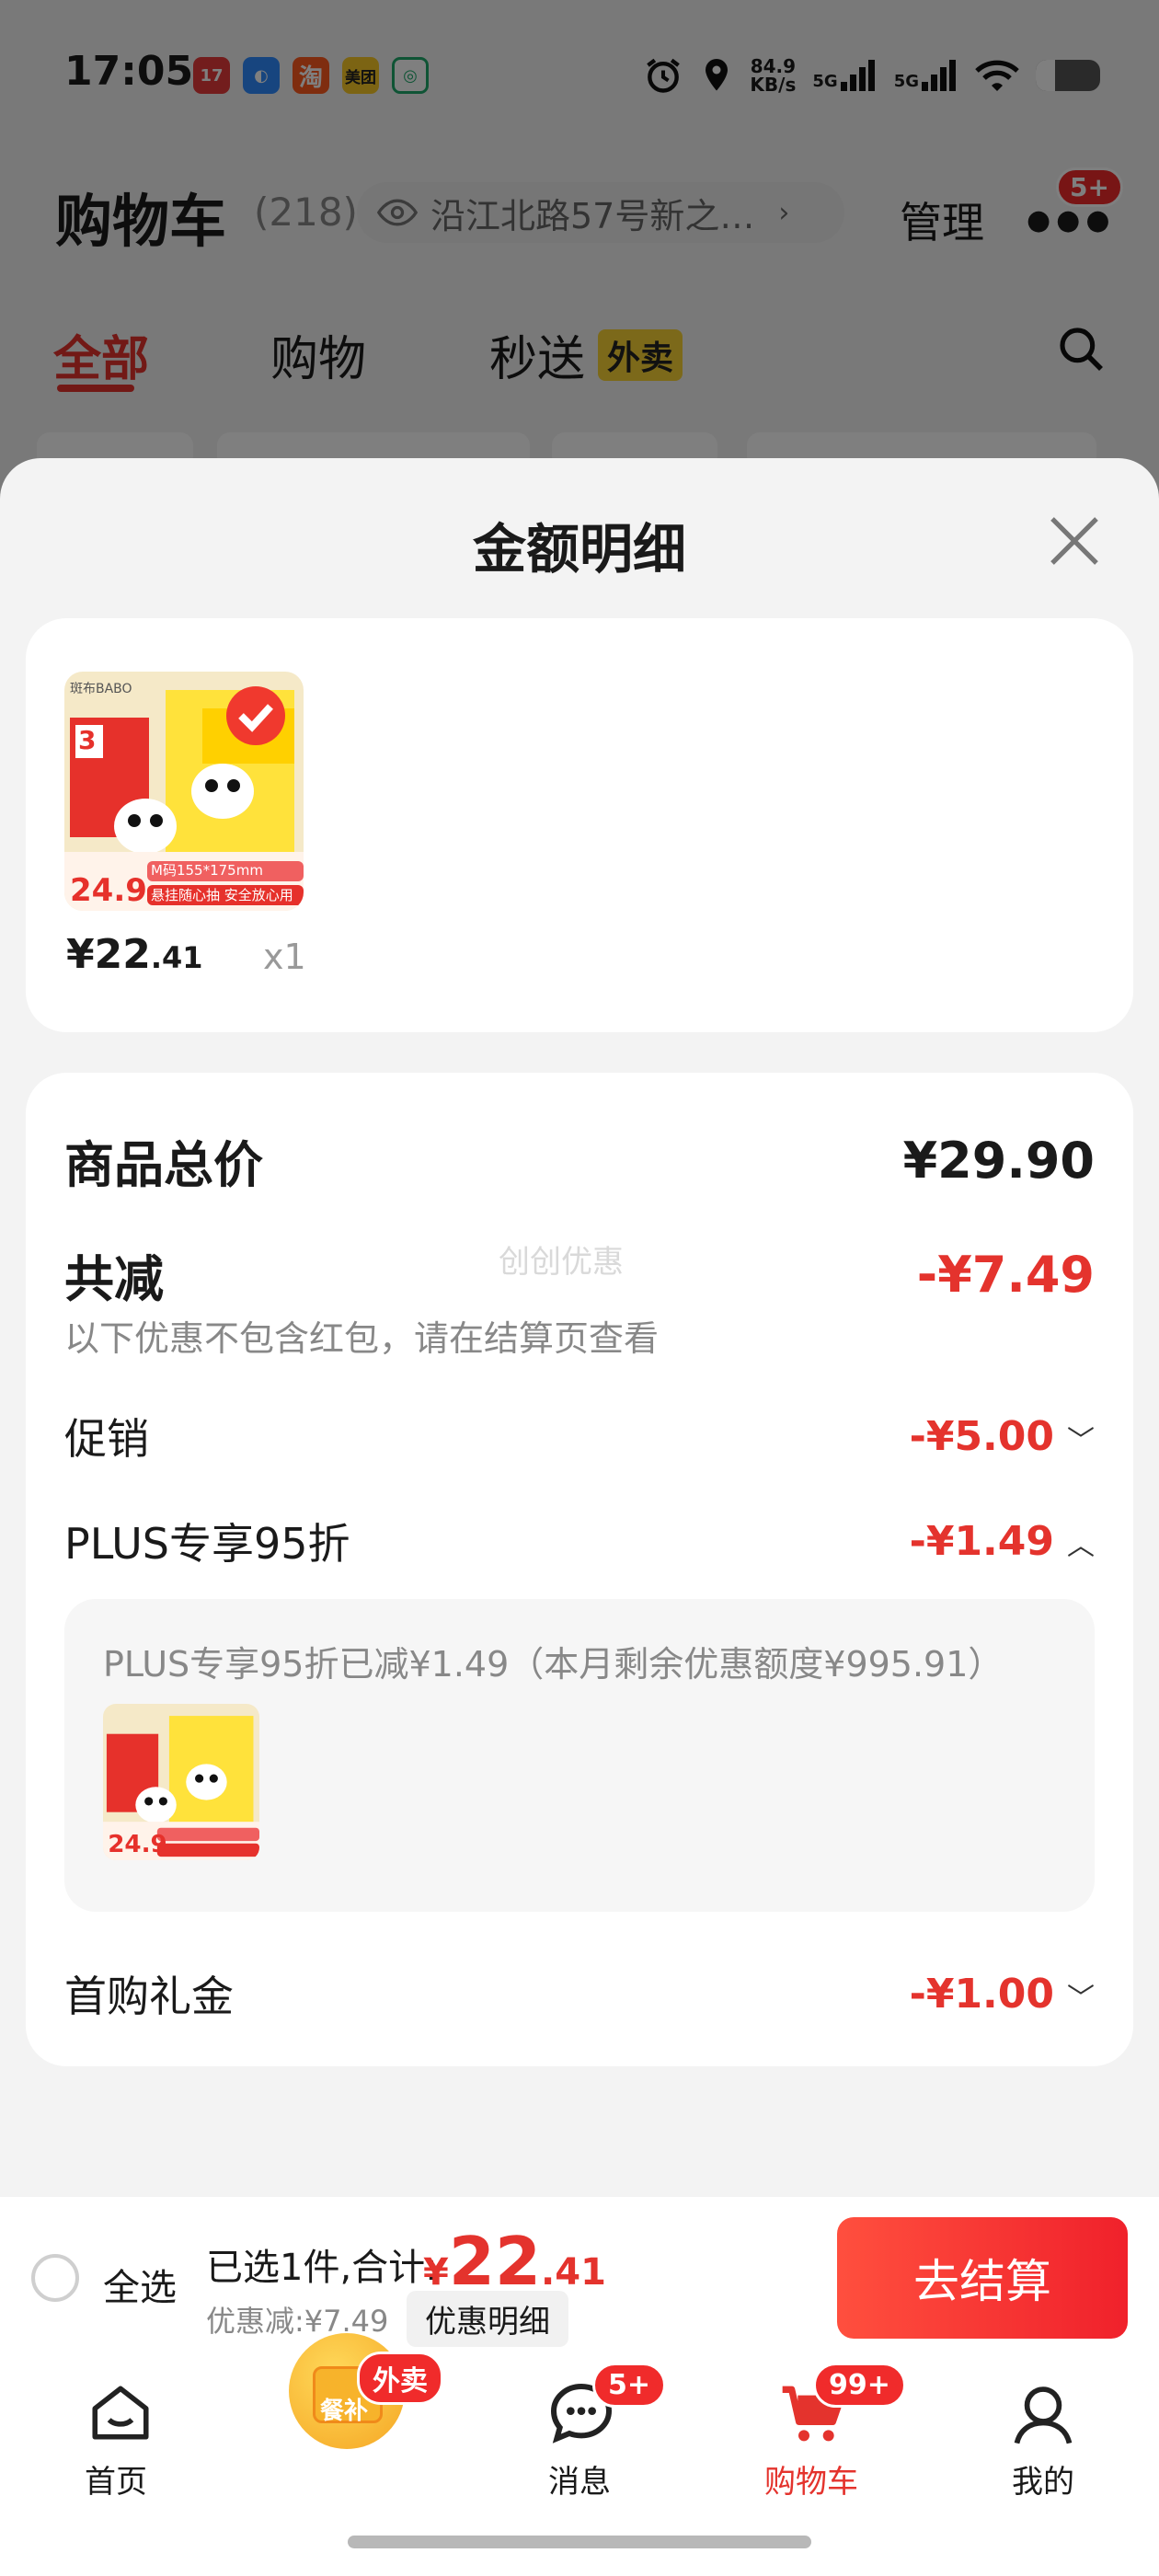 Image resolution: width=1159 pixels, height=2576 pixels. I want to click on home-icon, so click(120, 2413).